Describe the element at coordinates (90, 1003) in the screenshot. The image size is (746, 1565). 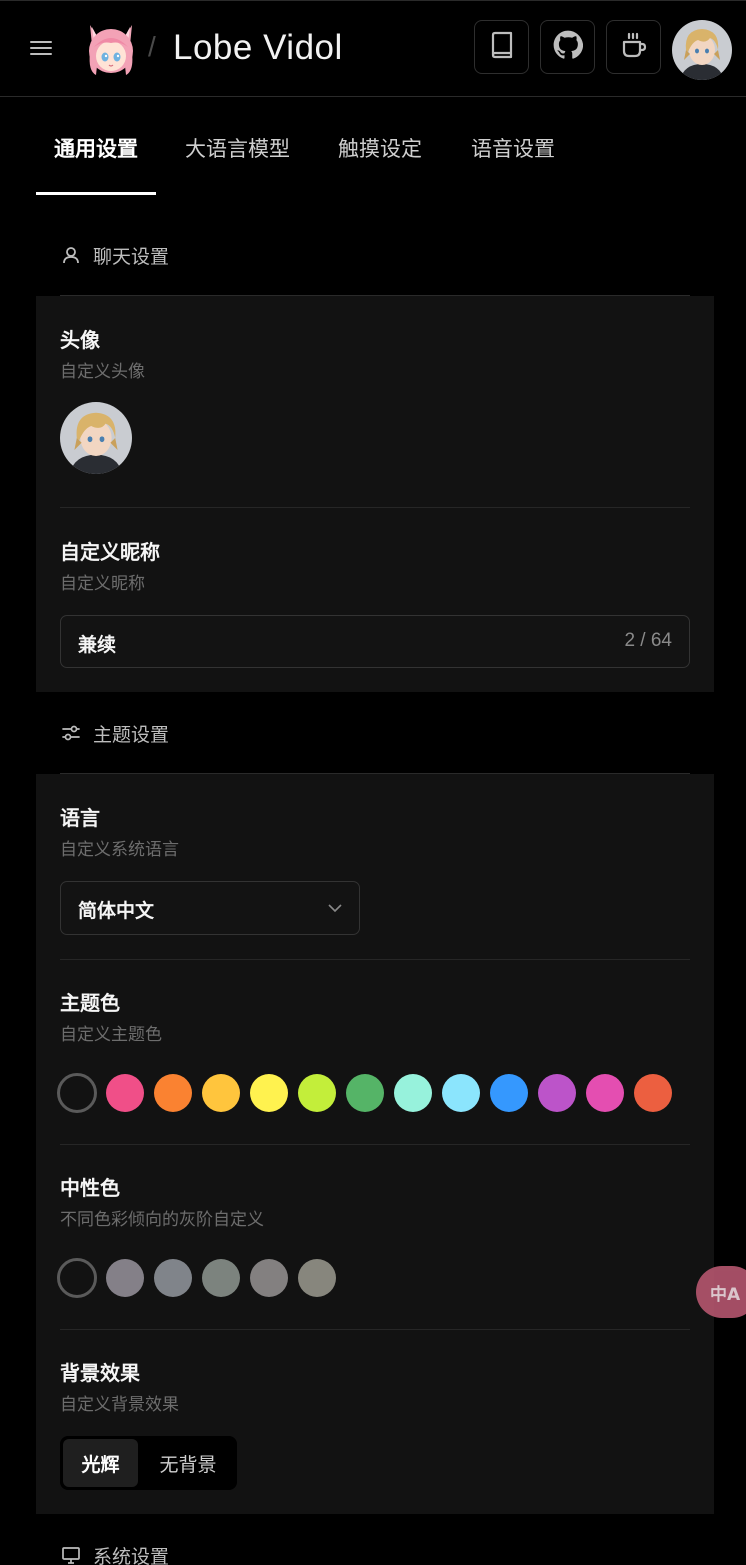
I see `primary-color-title: 主题色` at that location.